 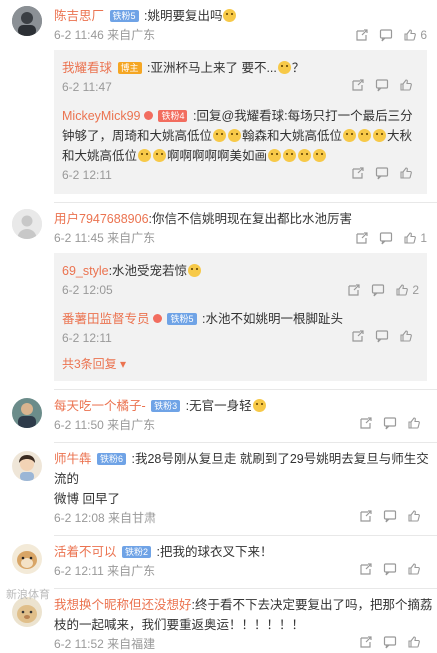 I want to click on reply-item: 我耀看球 博主 :亚洲杯马上来了 要不... ？ 6-2 11:47, so click(x=240, y=78).